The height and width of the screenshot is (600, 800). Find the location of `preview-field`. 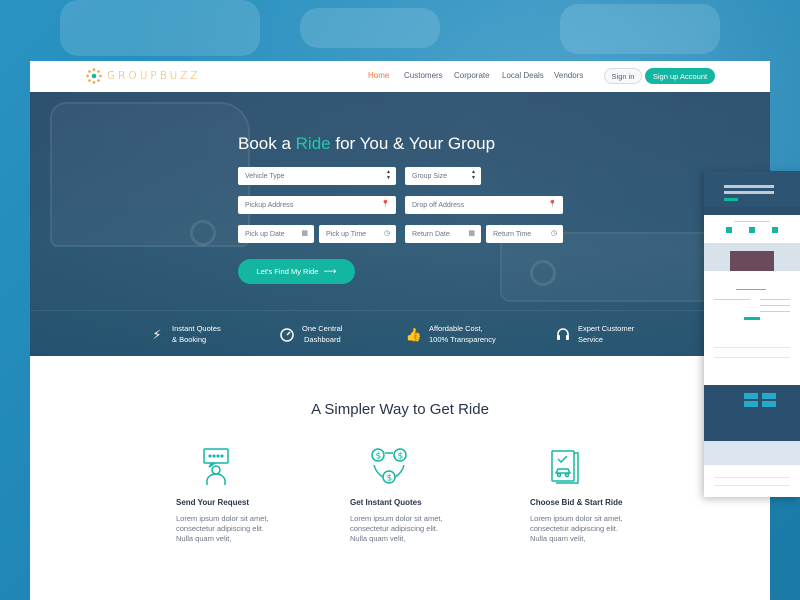

preview-field is located at coordinates (749, 186).